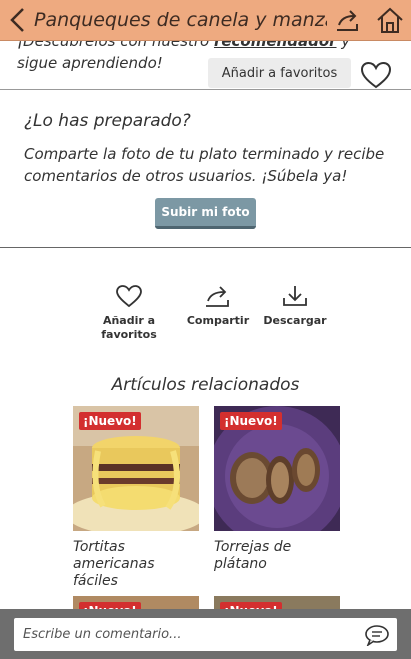  Describe the element at coordinates (295, 320) in the screenshot. I see `download-action-label: Descargar` at that location.